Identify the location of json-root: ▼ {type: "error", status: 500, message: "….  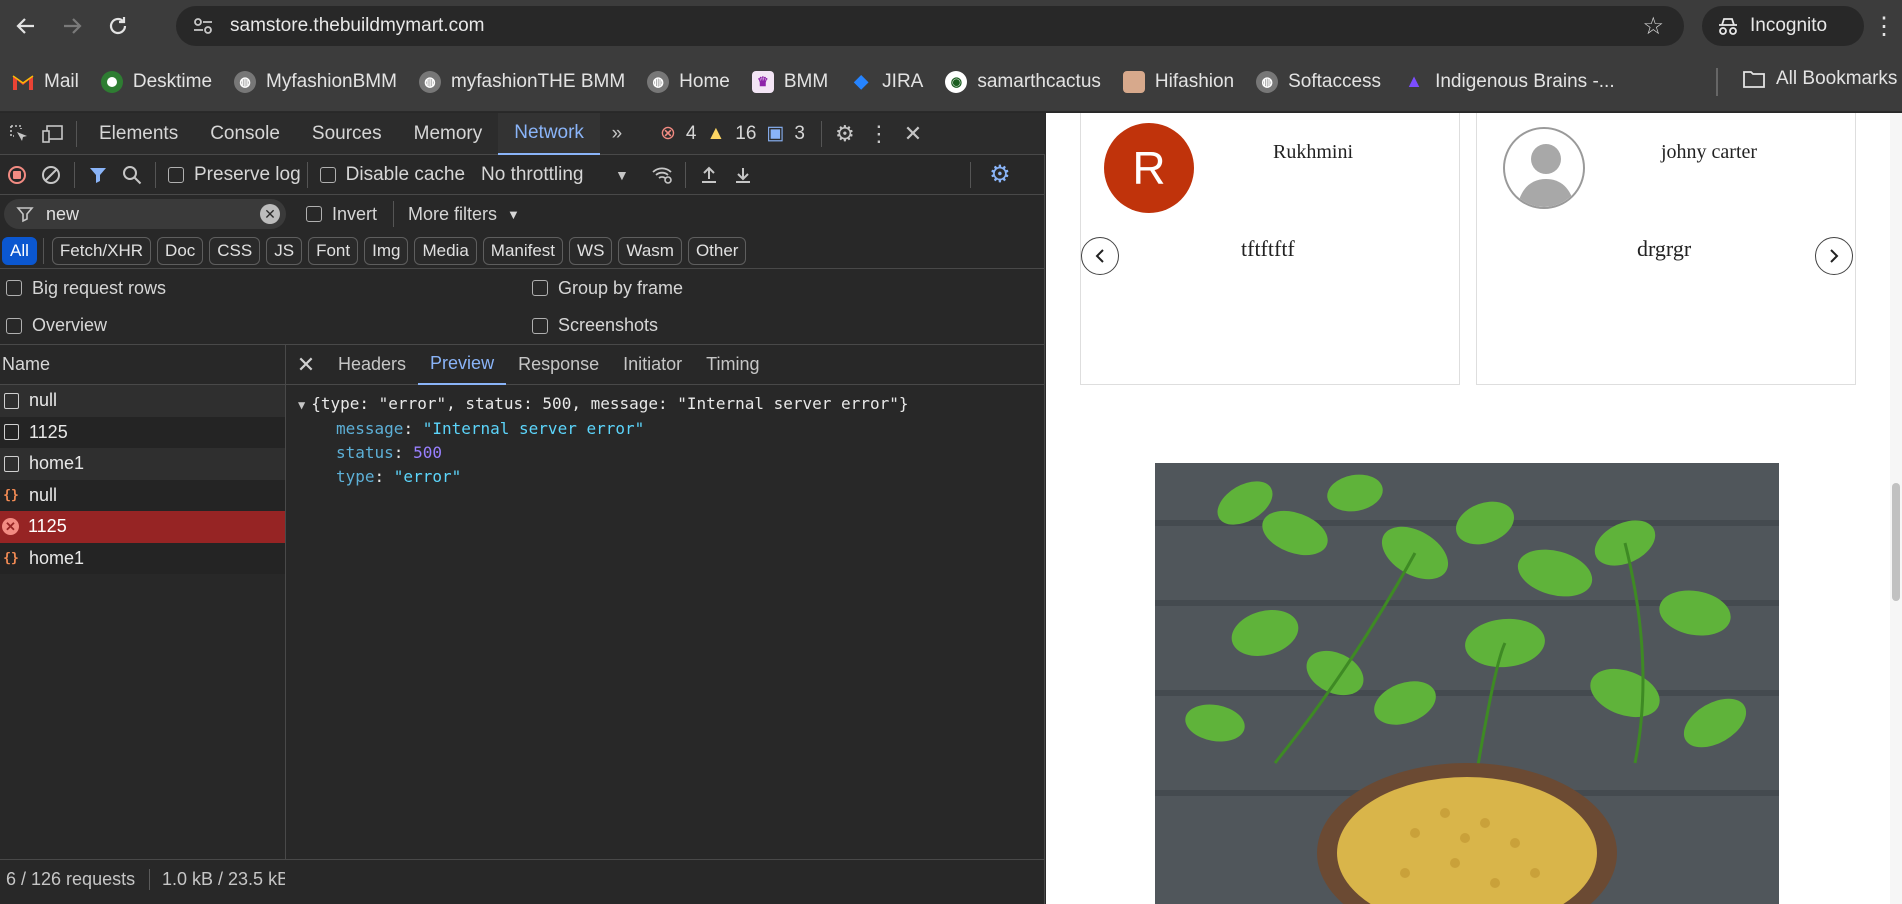
(671, 404).